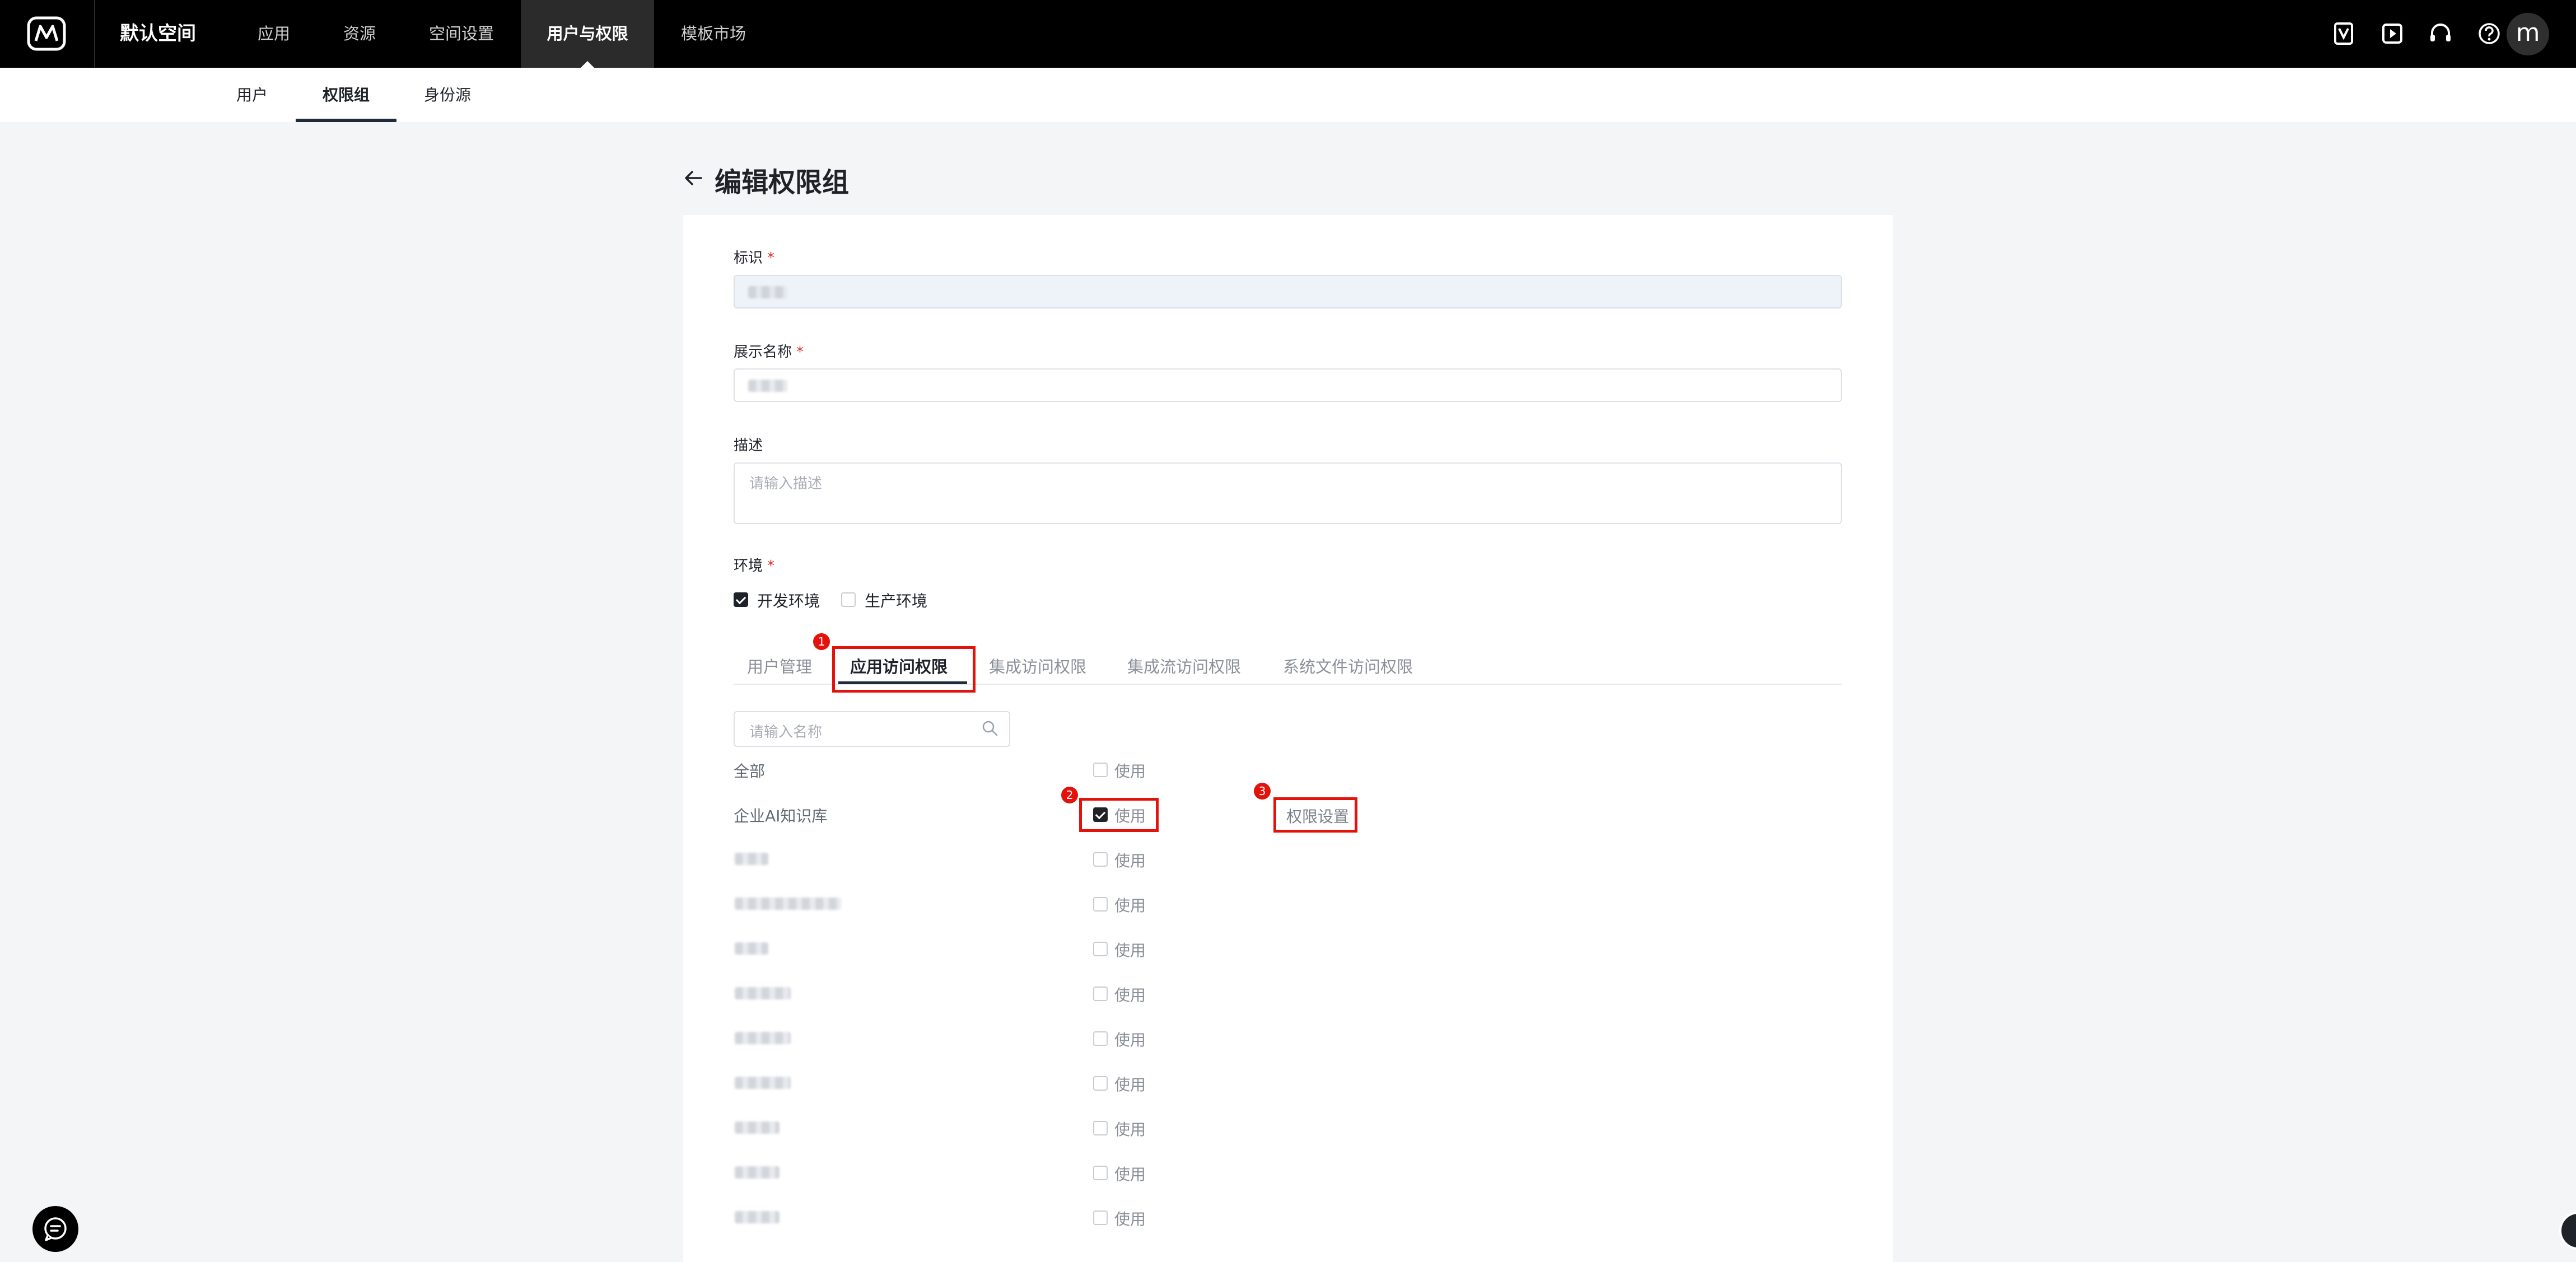 The width and height of the screenshot is (2576, 1262). I want to click on app-search-placeholder: 请输入名称, so click(786, 732).